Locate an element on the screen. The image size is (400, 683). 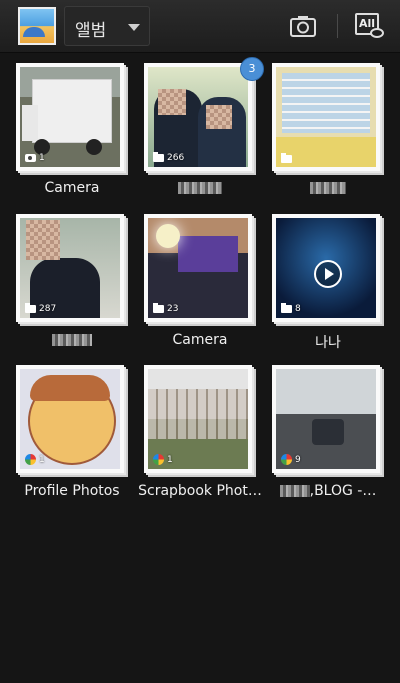
album-thumbnail: 287 is located at coordinates (70, 268).